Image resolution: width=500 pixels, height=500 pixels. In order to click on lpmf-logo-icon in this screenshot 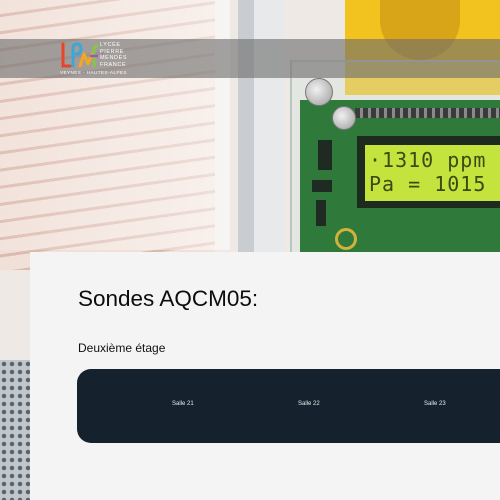, I will do `click(79, 55)`.